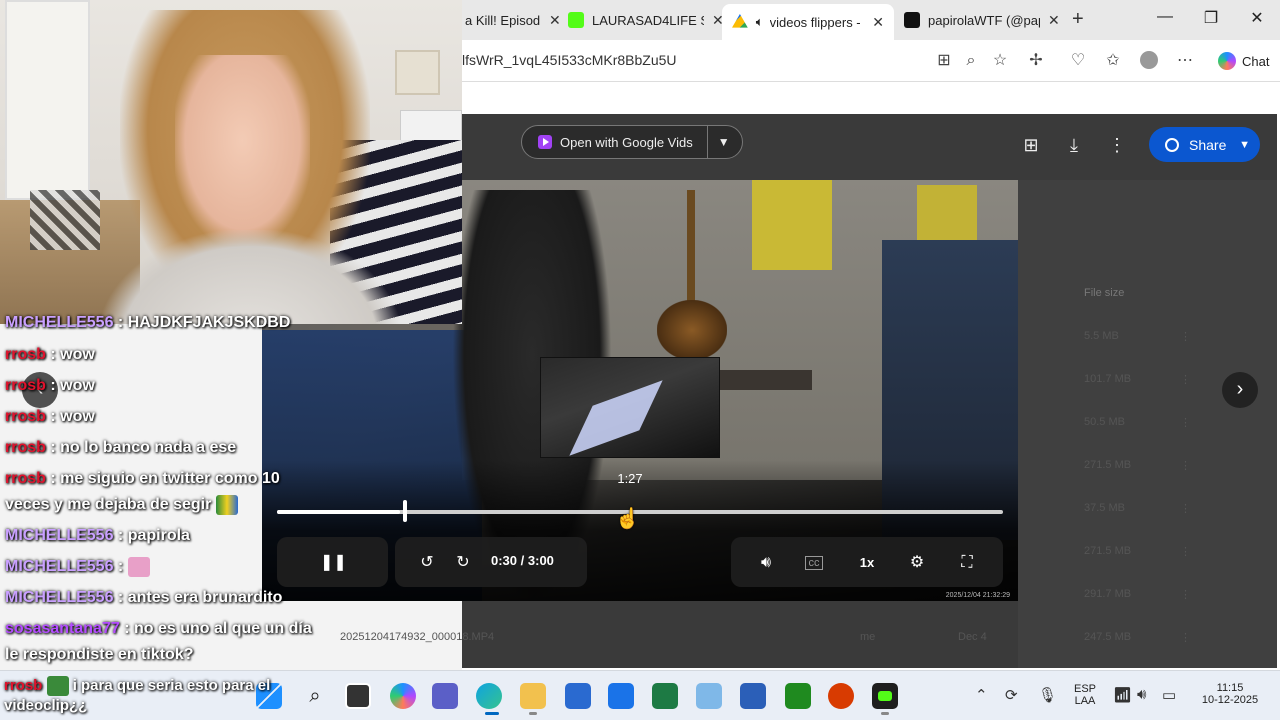 The image size is (1280, 720). What do you see at coordinates (709, 696) in the screenshot?
I see `photos-icon` at bounding box center [709, 696].